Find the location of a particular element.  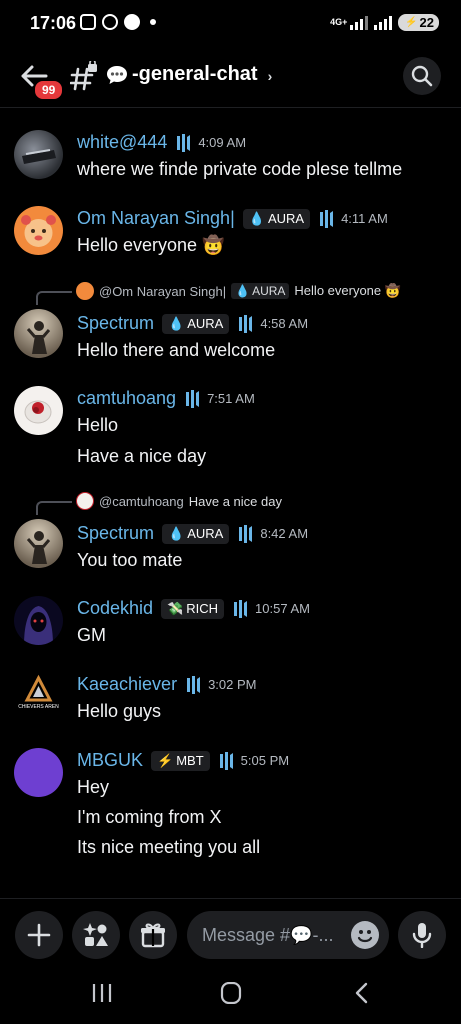

status-bar: 17:06 4G+ ⚡ 22 is located at coordinates (230, 24).